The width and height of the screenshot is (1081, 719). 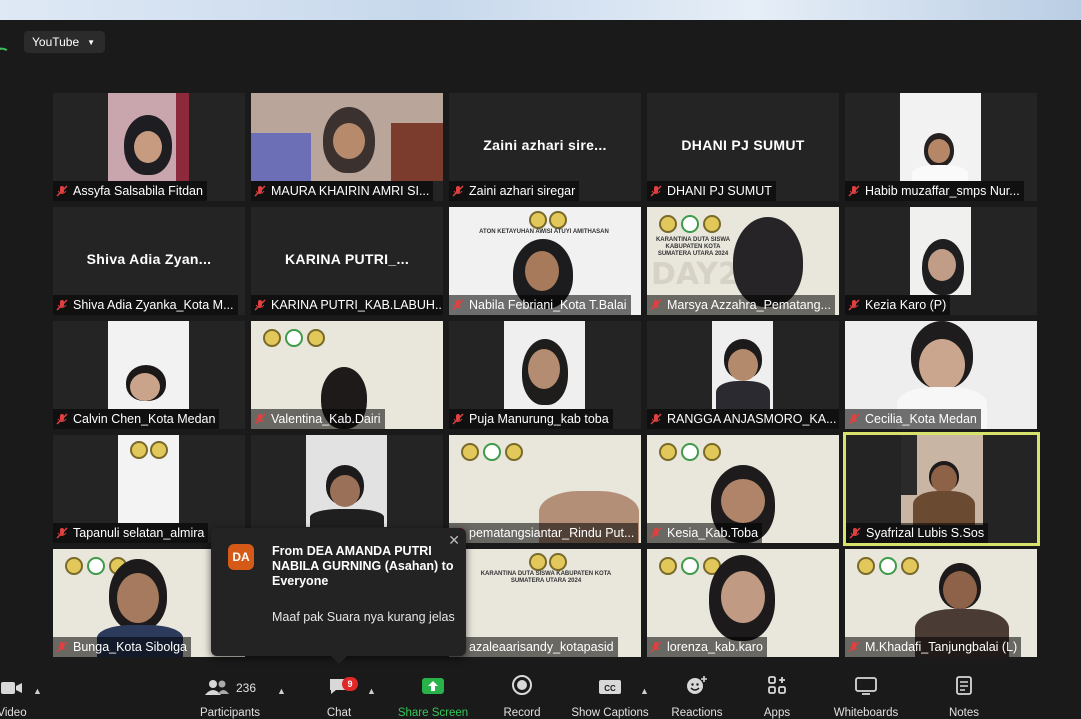 I want to click on participant-name: Assyfa Salsabila Fitdan, so click(x=130, y=191).